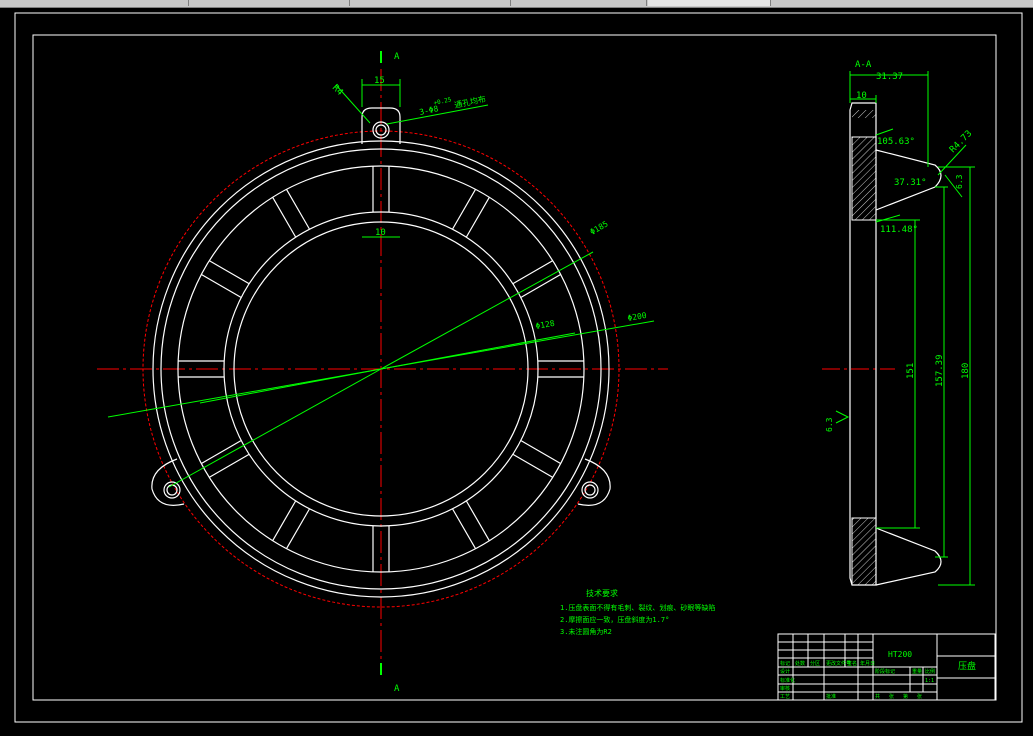 The width and height of the screenshot is (1033, 736). What do you see at coordinates (785, 663) in the screenshot?
I see `title-block-cell-label: 标记` at bounding box center [785, 663].